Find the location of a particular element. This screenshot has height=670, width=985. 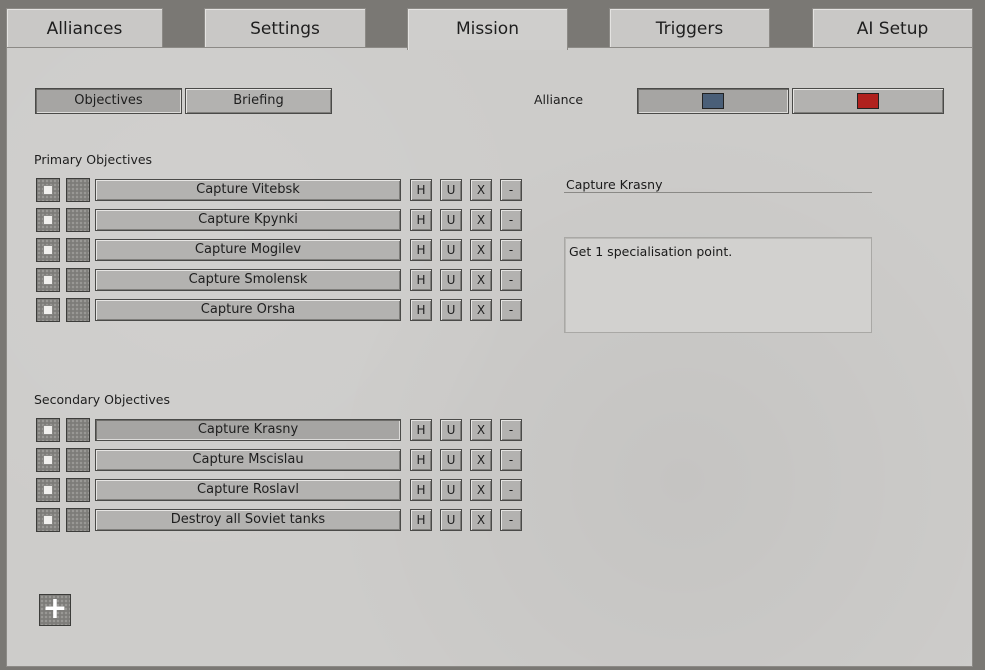

tab-triggers: Triggers is located at coordinates (689, 28).